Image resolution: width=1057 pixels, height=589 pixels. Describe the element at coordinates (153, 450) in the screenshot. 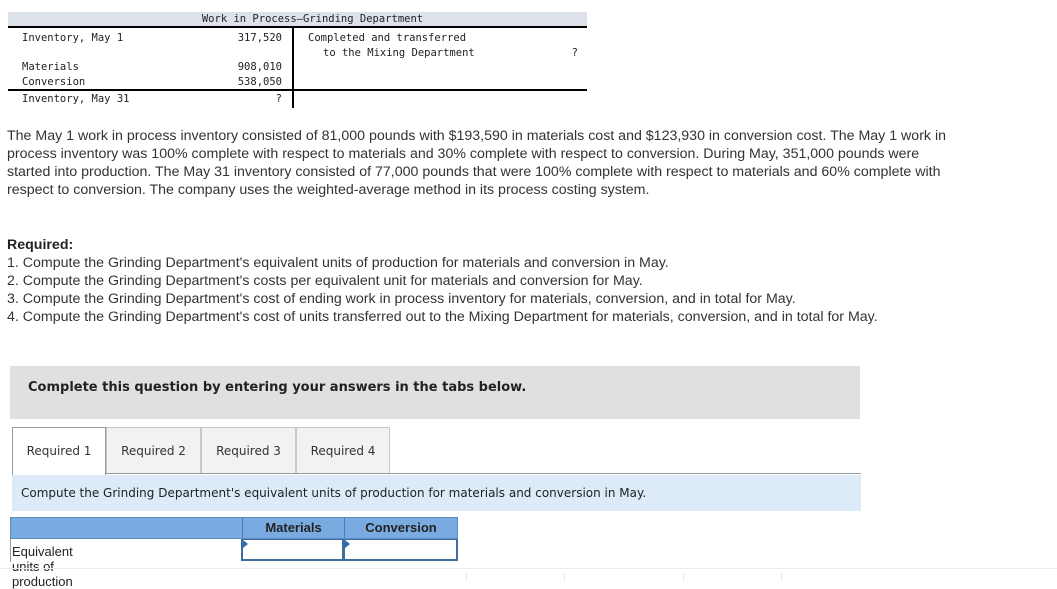

I see `tab-required-2: Required 2` at that location.